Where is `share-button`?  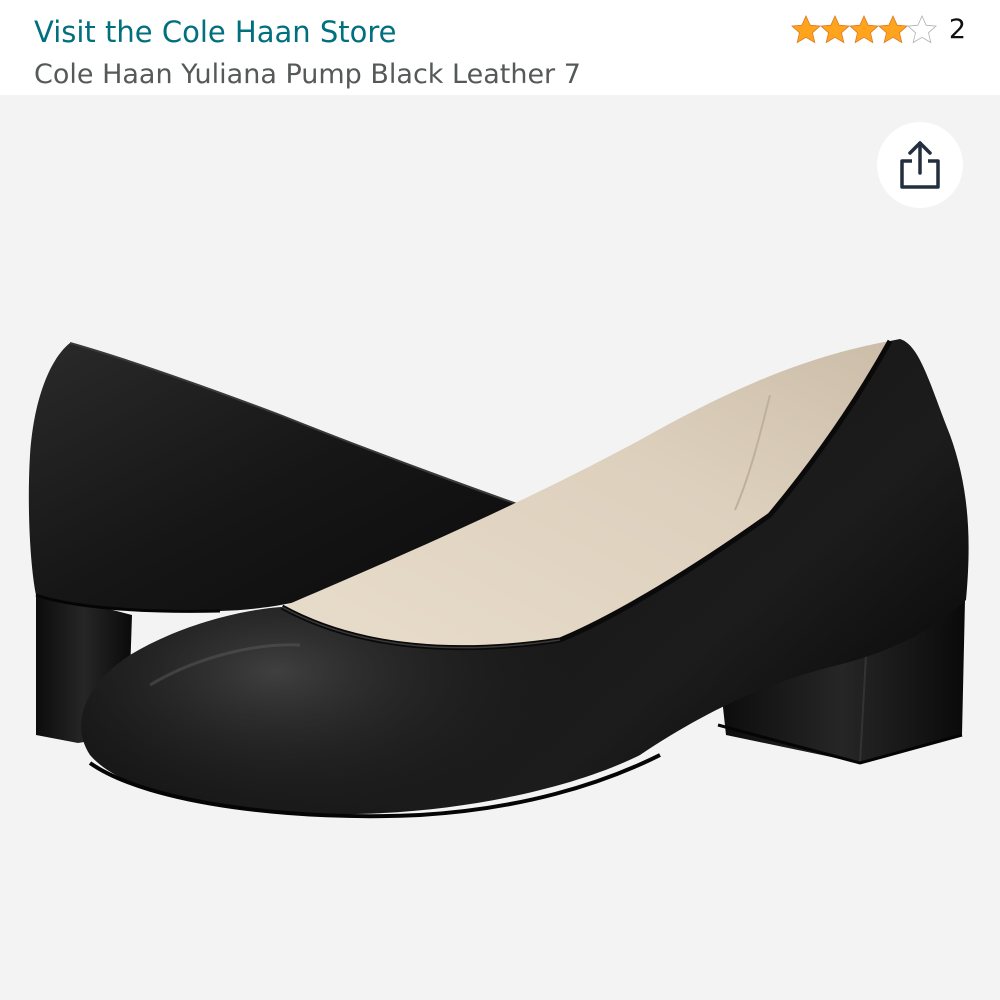 share-button is located at coordinates (920, 165).